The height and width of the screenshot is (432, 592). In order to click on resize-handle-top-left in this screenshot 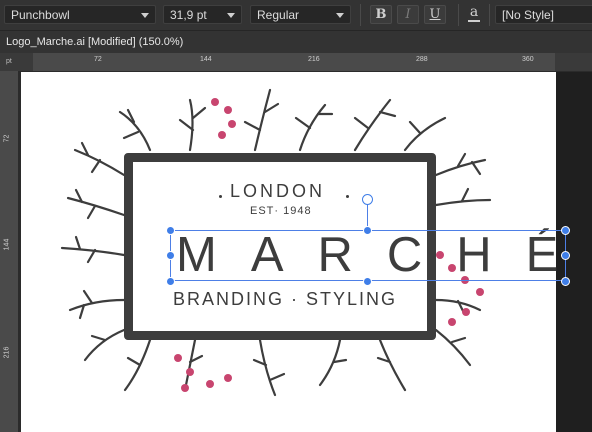, I will do `click(170, 230)`.